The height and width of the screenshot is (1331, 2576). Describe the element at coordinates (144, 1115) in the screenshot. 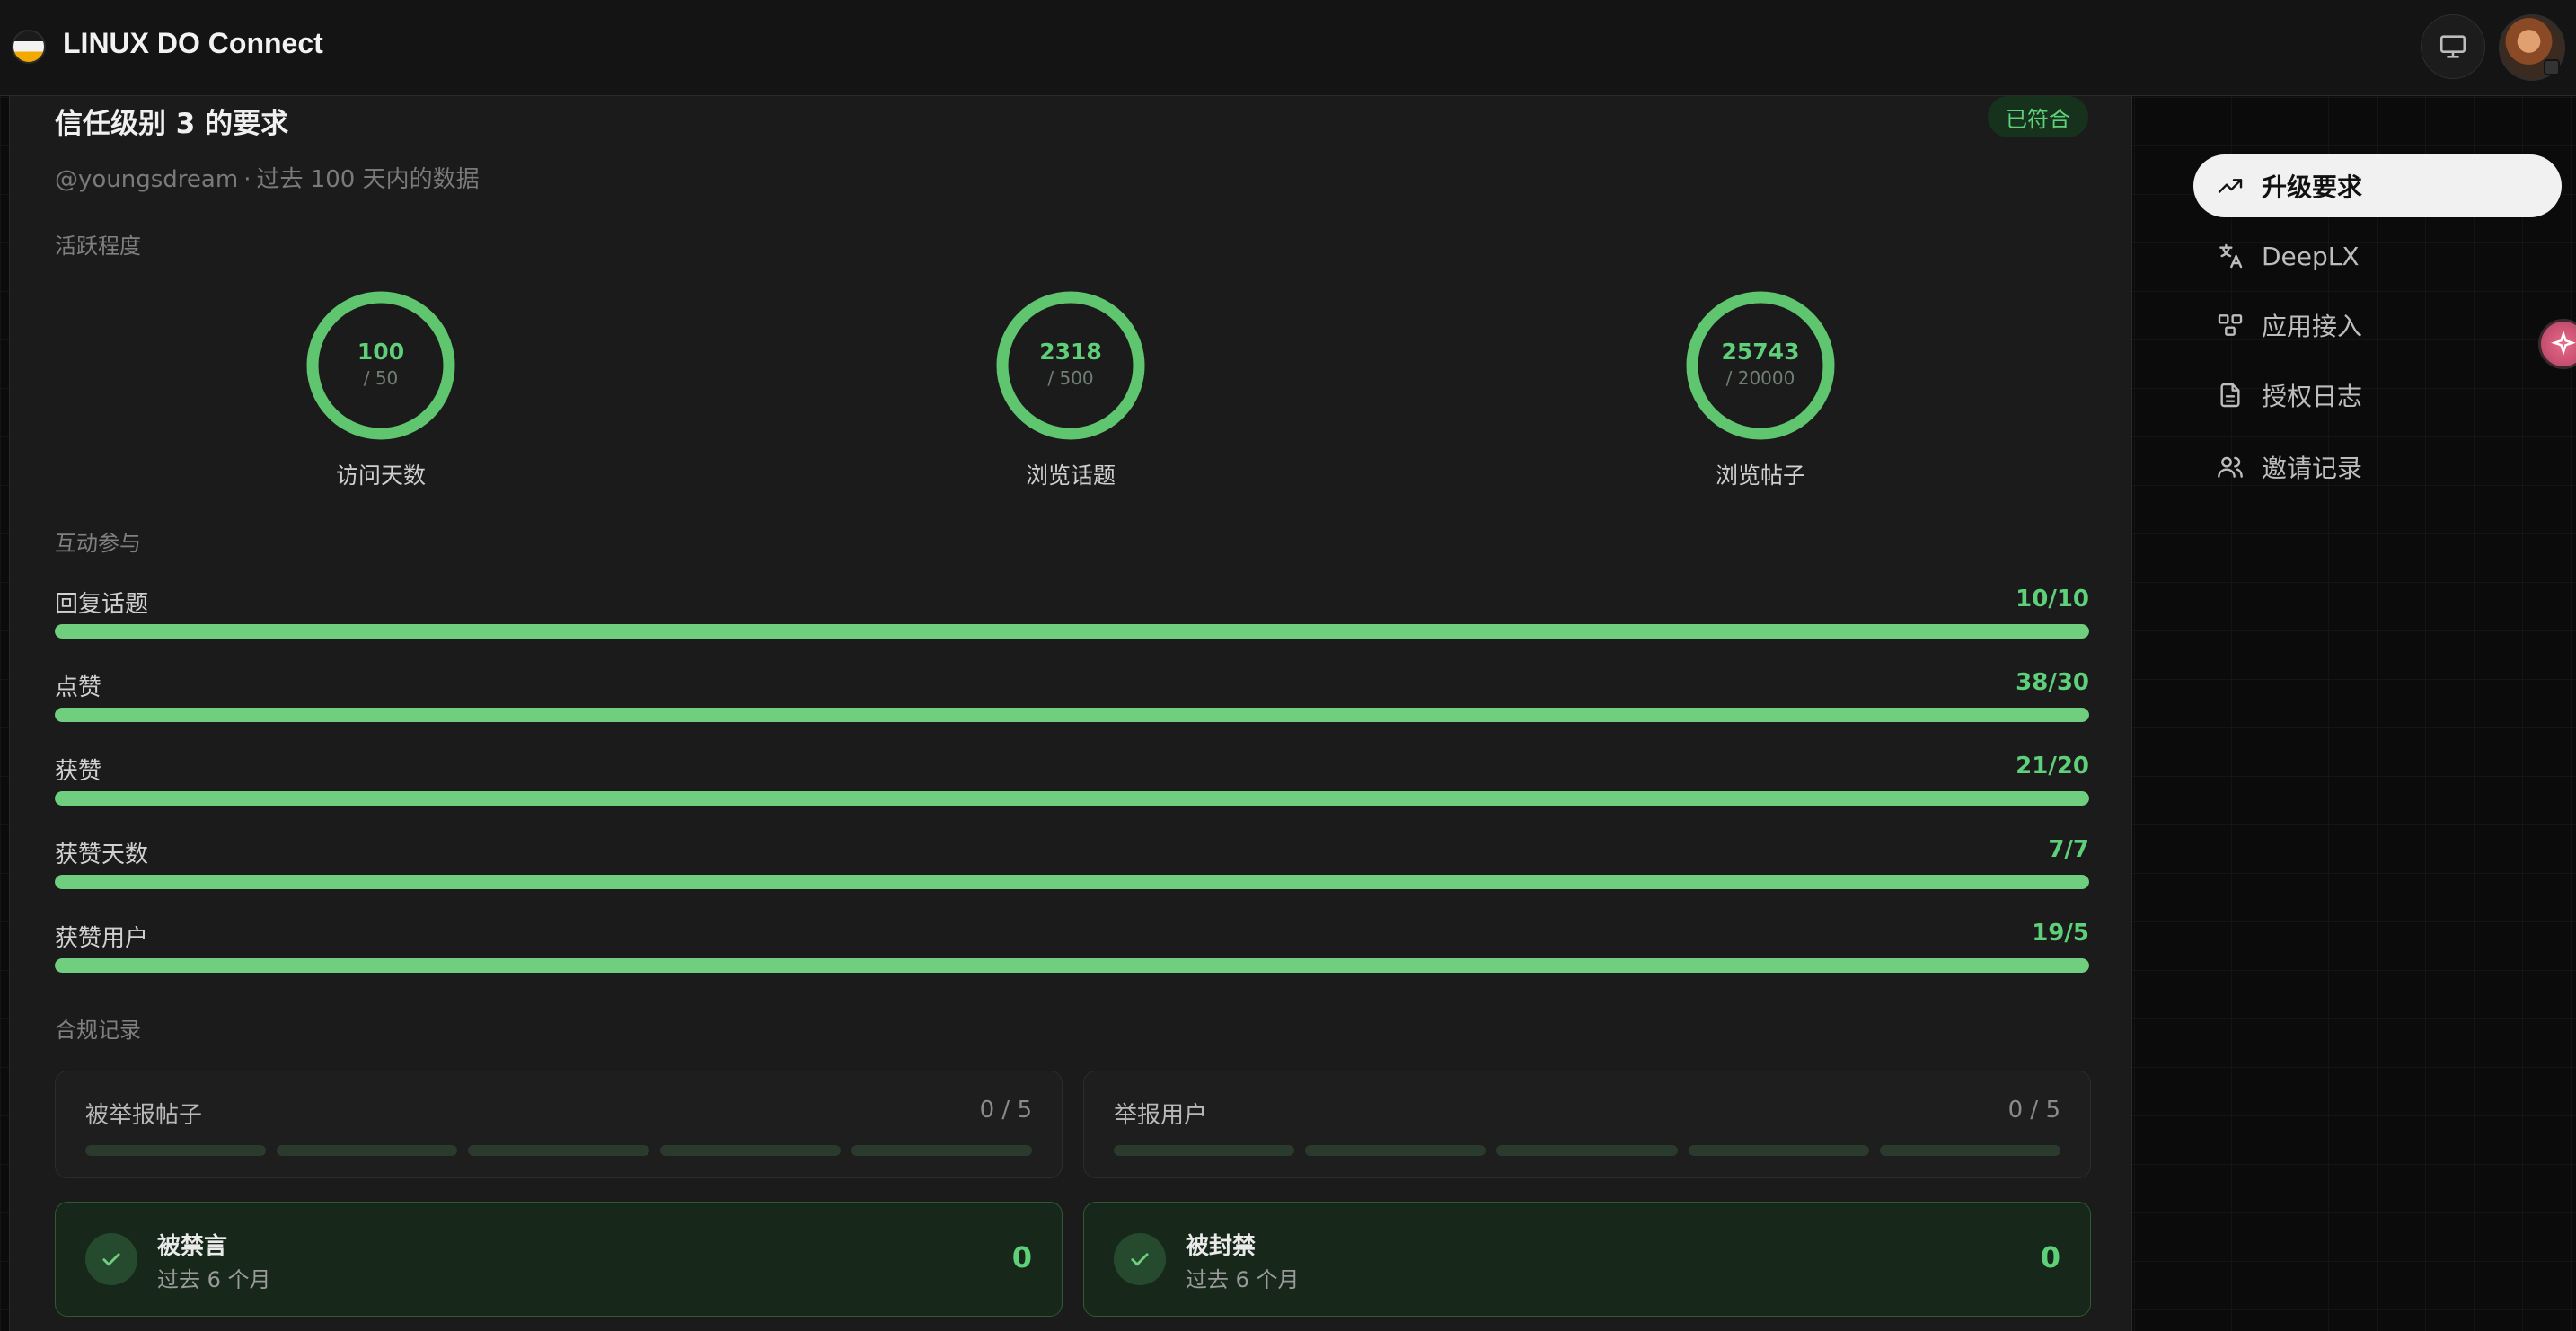

I see `report-label: 被举报帖子` at that location.